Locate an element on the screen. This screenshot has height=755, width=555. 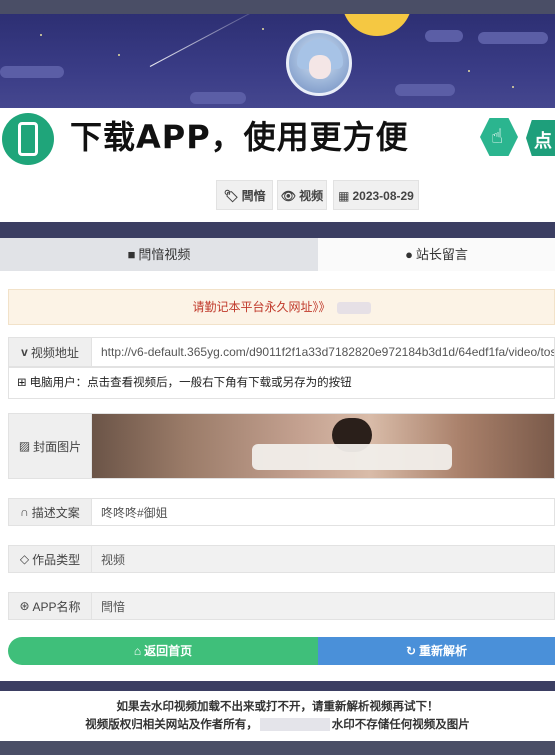
tab-video: ■ 閆愔视频 is located at coordinates (159, 254).